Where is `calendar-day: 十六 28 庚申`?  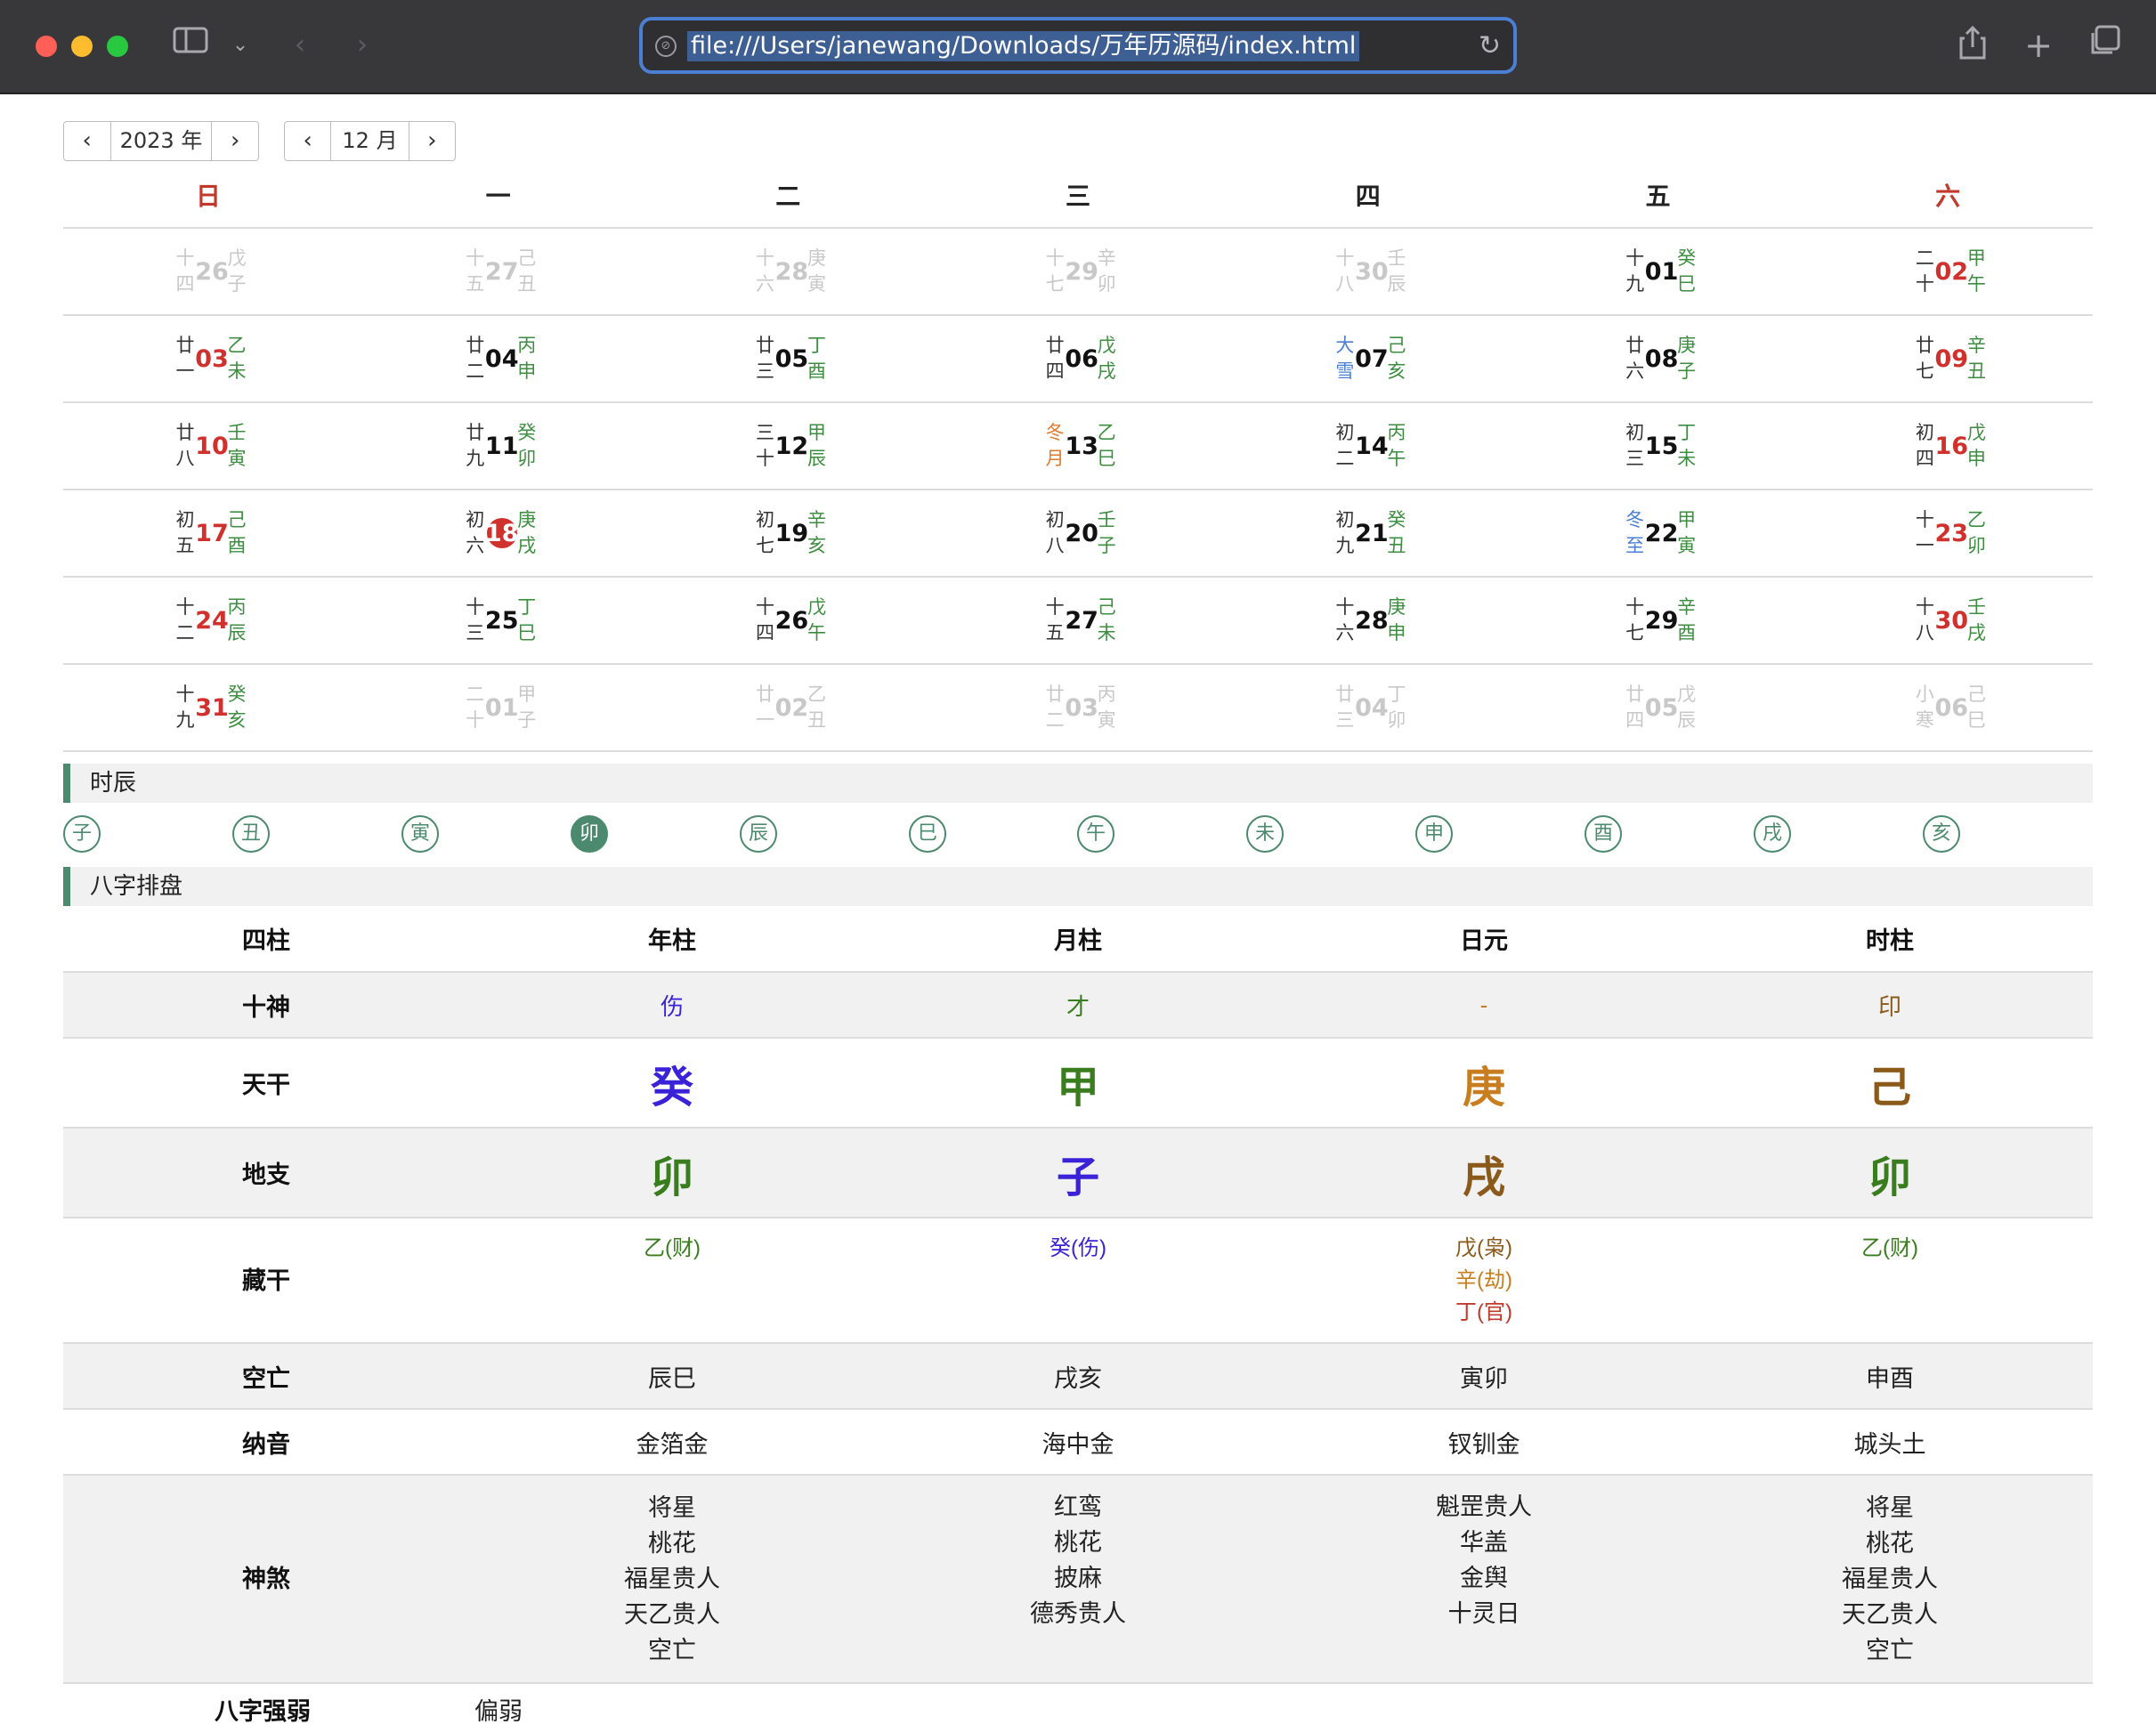 calendar-day: 十六 28 庚申 is located at coordinates (1368, 620).